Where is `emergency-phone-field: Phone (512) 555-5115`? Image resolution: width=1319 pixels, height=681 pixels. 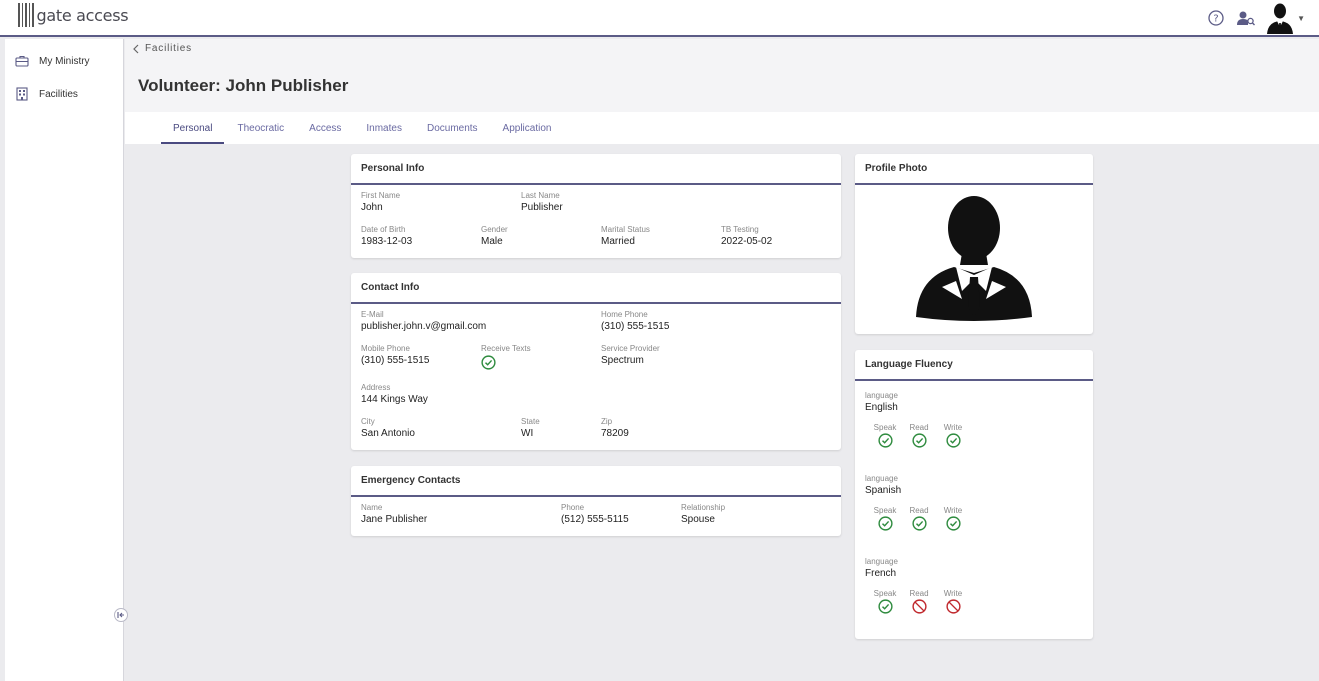
emergency-phone-field: Phone (512) 555-5115 is located at coordinates (595, 514).